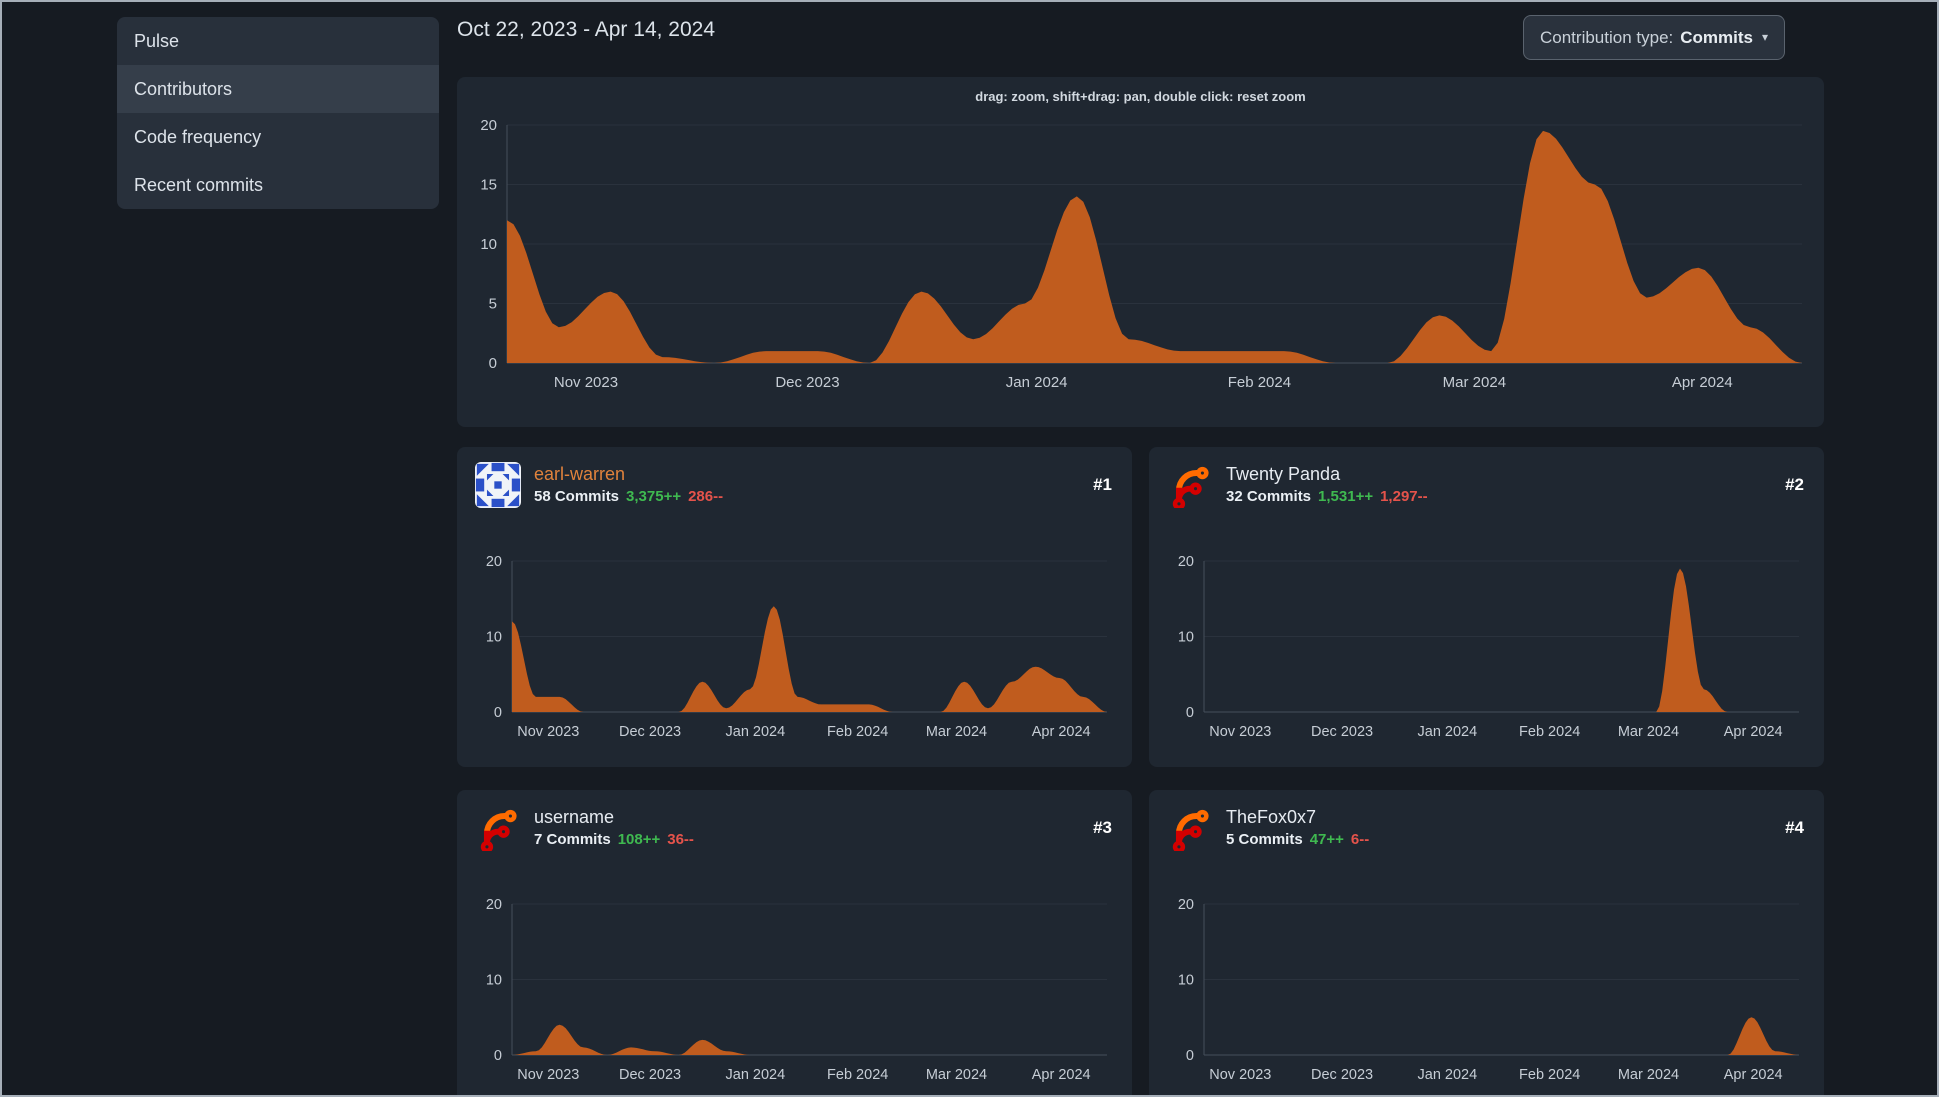  I want to click on svg-text: 15, so click(488, 185).